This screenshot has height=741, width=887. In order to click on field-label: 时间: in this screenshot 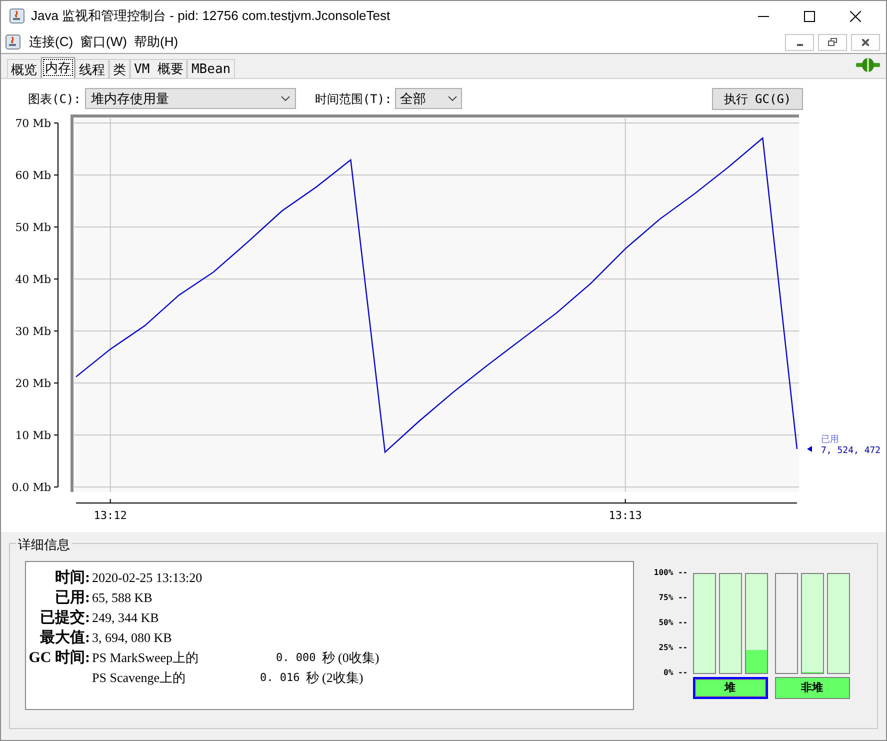, I will do `click(72, 578)`.